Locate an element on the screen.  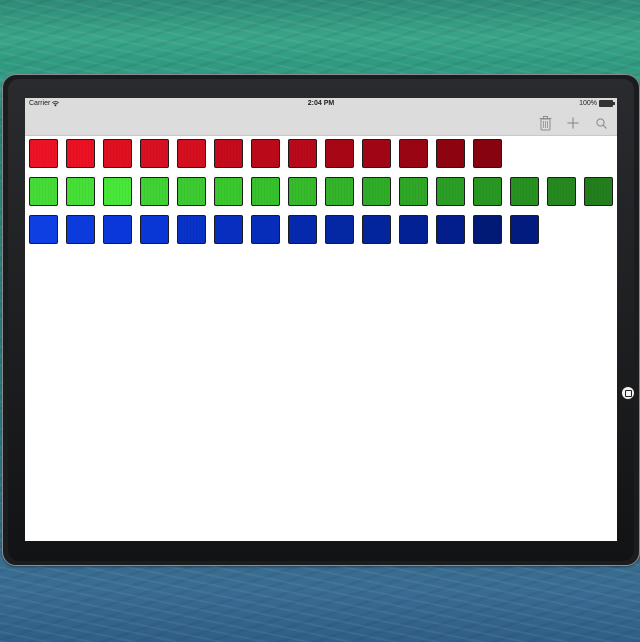
trash-button is located at coordinates (545, 123).